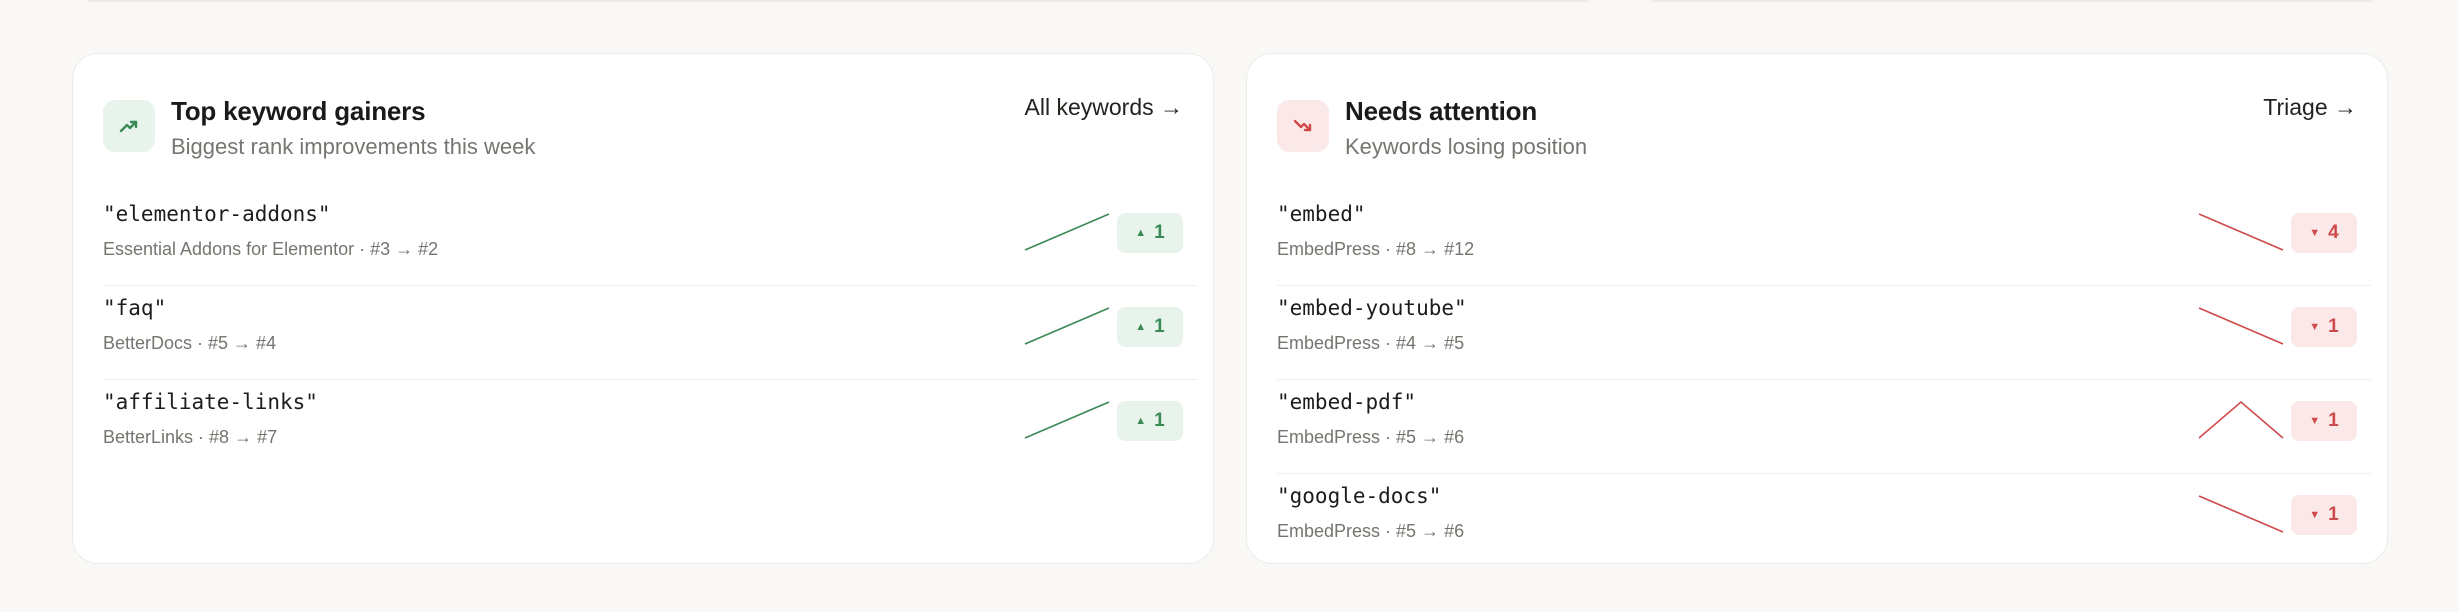 This screenshot has width=2458, height=612. What do you see at coordinates (1466, 146) in the screenshot?
I see `card-subtitle: Keywords losing position` at bounding box center [1466, 146].